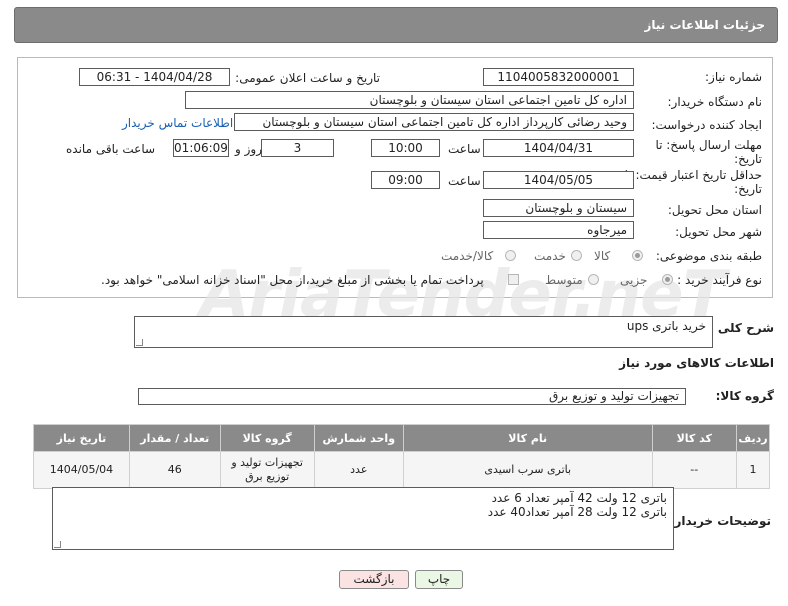  Describe the element at coordinates (396, 25) in the screenshot. I see `page-header: جزئیات اطلاعات نیاز` at that location.